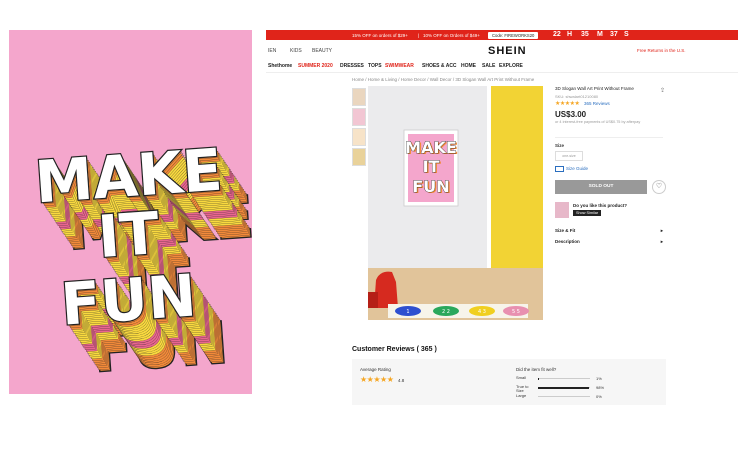  I want to click on average-rating-label: Average Rating, so click(375, 369).